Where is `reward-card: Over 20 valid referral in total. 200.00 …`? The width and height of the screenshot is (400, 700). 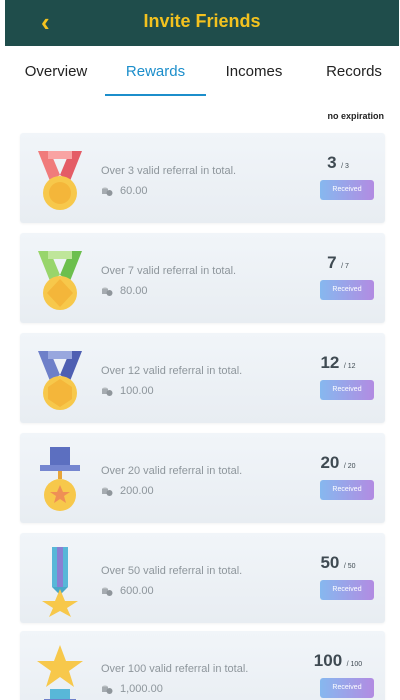
reward-card: Over 20 valid referral in total. 200.00 … is located at coordinates (202, 478).